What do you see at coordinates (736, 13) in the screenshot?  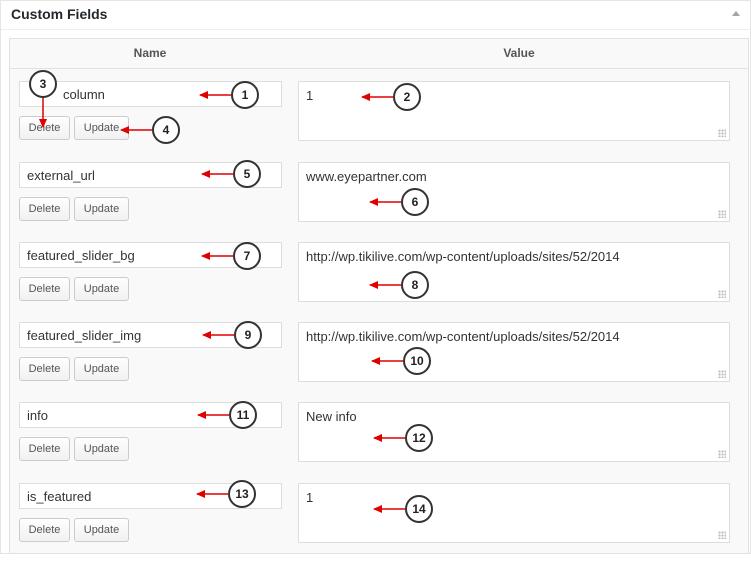 I see `triangle-up-icon` at bounding box center [736, 13].